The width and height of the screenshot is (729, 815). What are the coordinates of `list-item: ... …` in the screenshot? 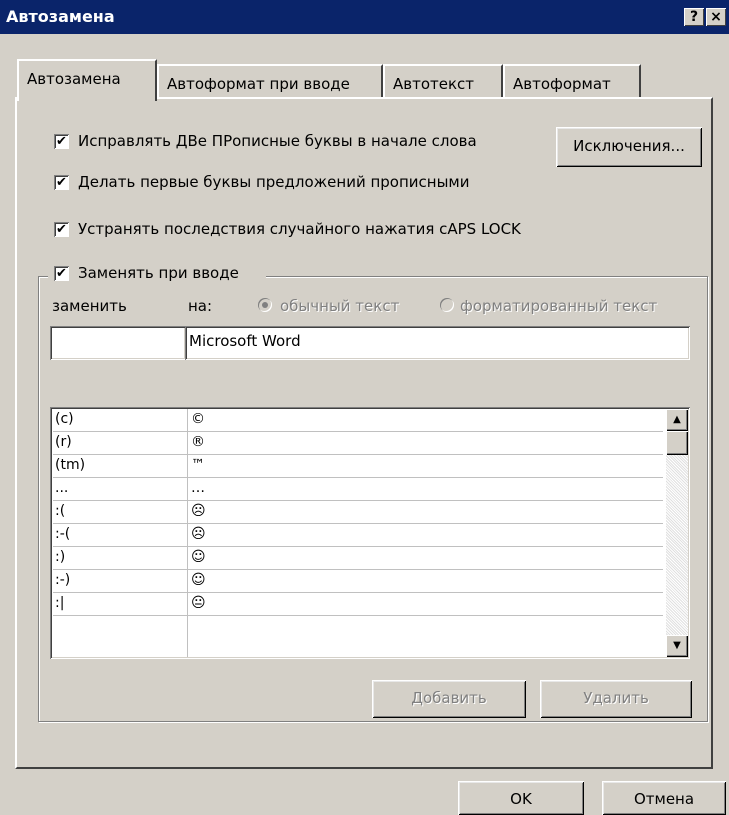 It's located at (358, 489).